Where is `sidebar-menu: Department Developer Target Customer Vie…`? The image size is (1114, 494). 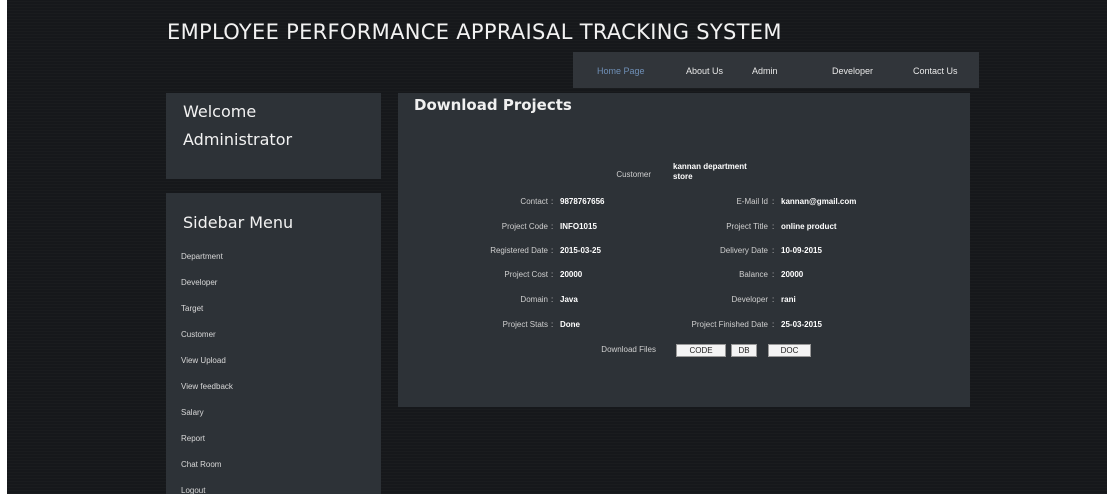 sidebar-menu: Department Developer Target Customer Vie… is located at coordinates (273, 369).